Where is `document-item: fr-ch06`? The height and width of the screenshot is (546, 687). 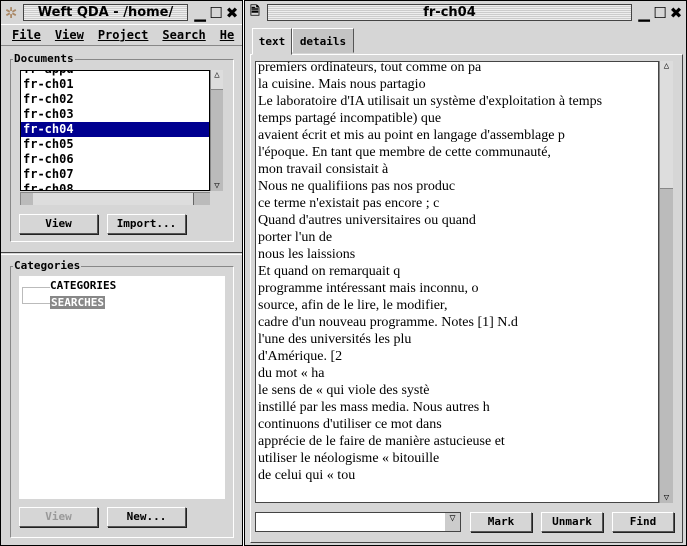
document-item: fr-ch06 is located at coordinates (115, 159).